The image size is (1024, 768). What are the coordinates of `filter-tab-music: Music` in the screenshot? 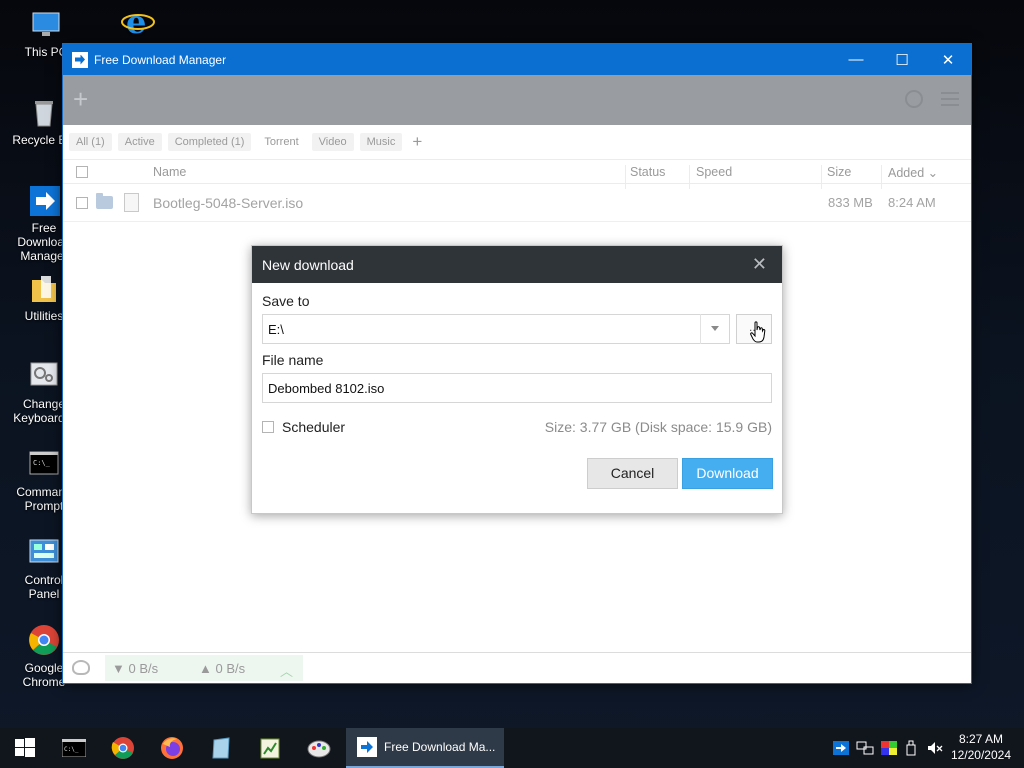 It's located at (381, 142).